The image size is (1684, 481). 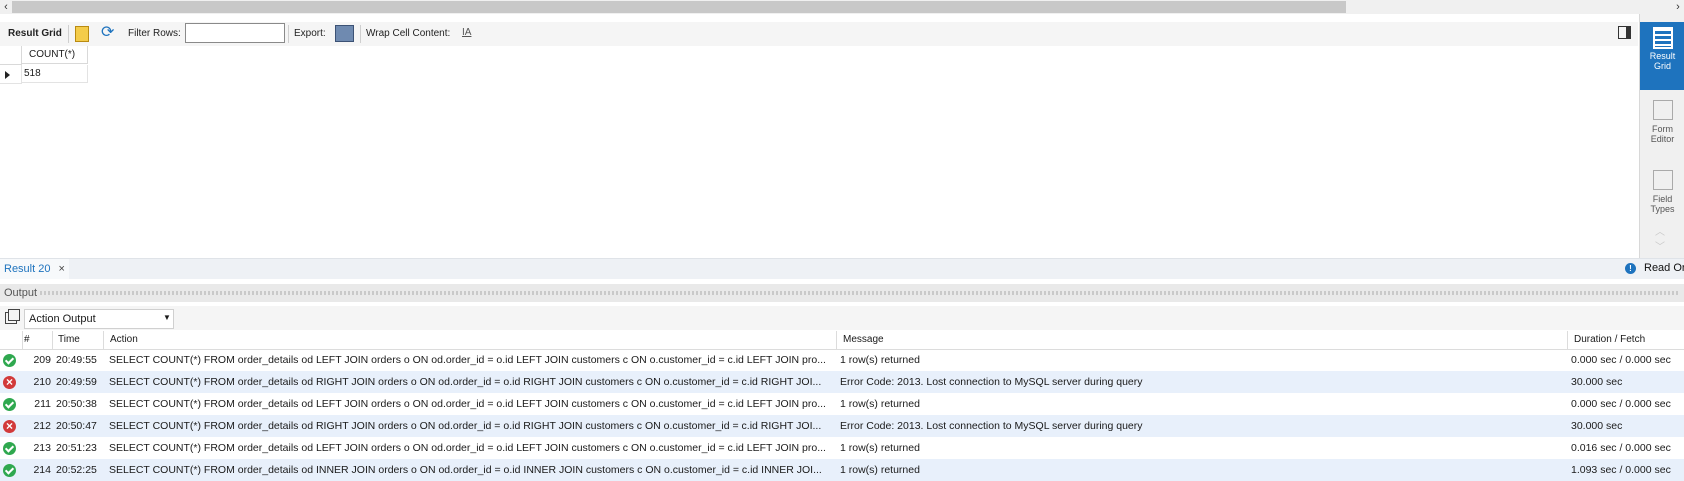 What do you see at coordinates (42, 360) in the screenshot?
I see `row-number: 209` at bounding box center [42, 360].